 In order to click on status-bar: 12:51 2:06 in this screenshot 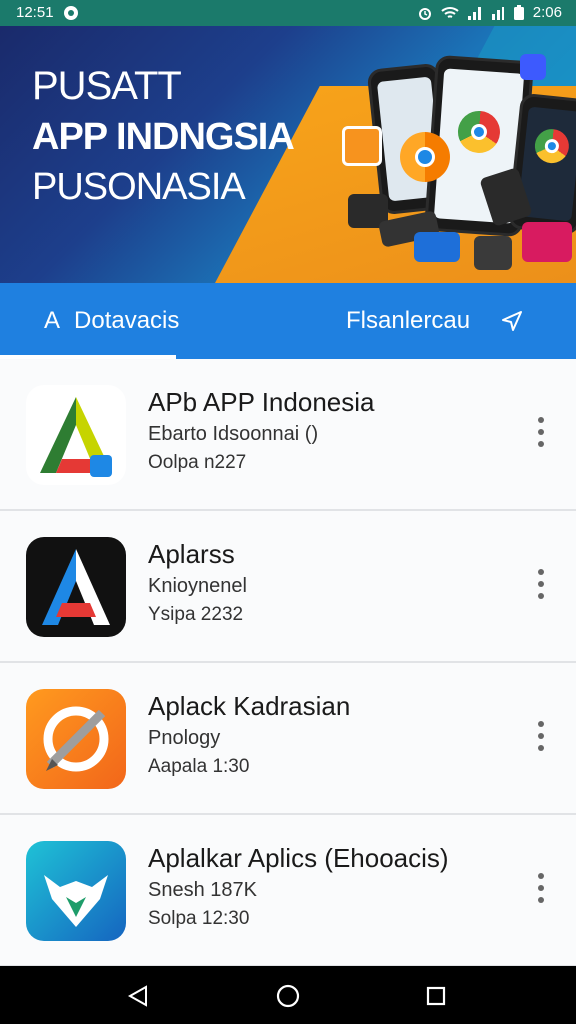, I will do `click(288, 13)`.